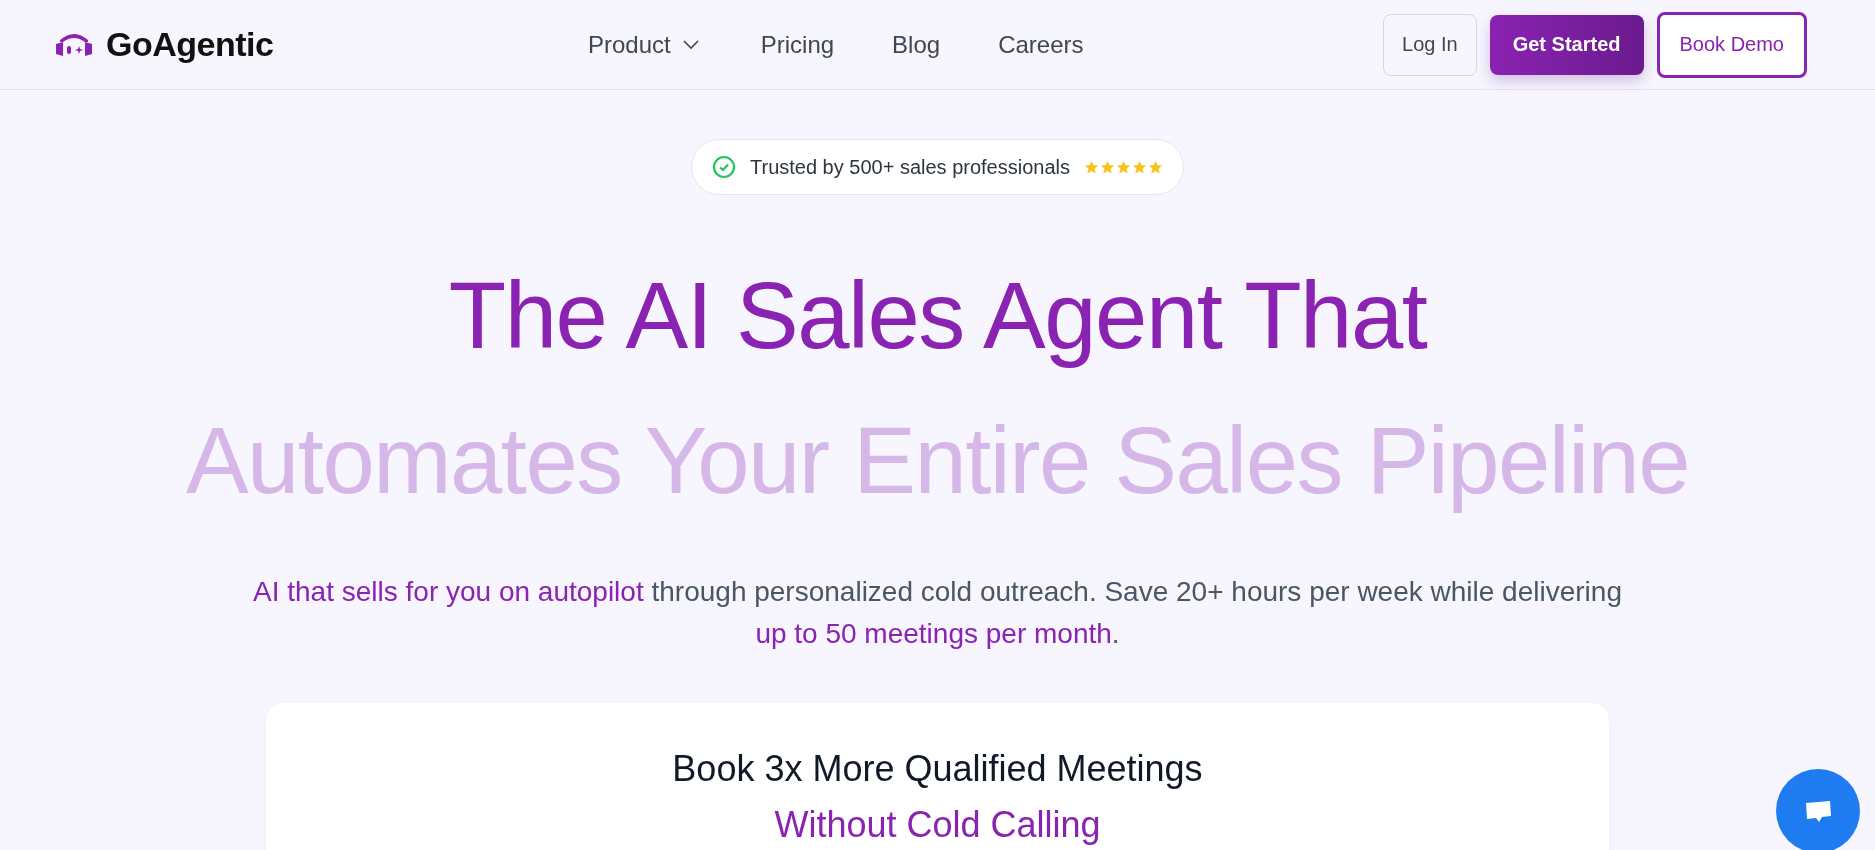 This screenshot has height=850, width=1875. I want to click on card-title: Book 3x More Qualified Meetings, so click(937, 769).